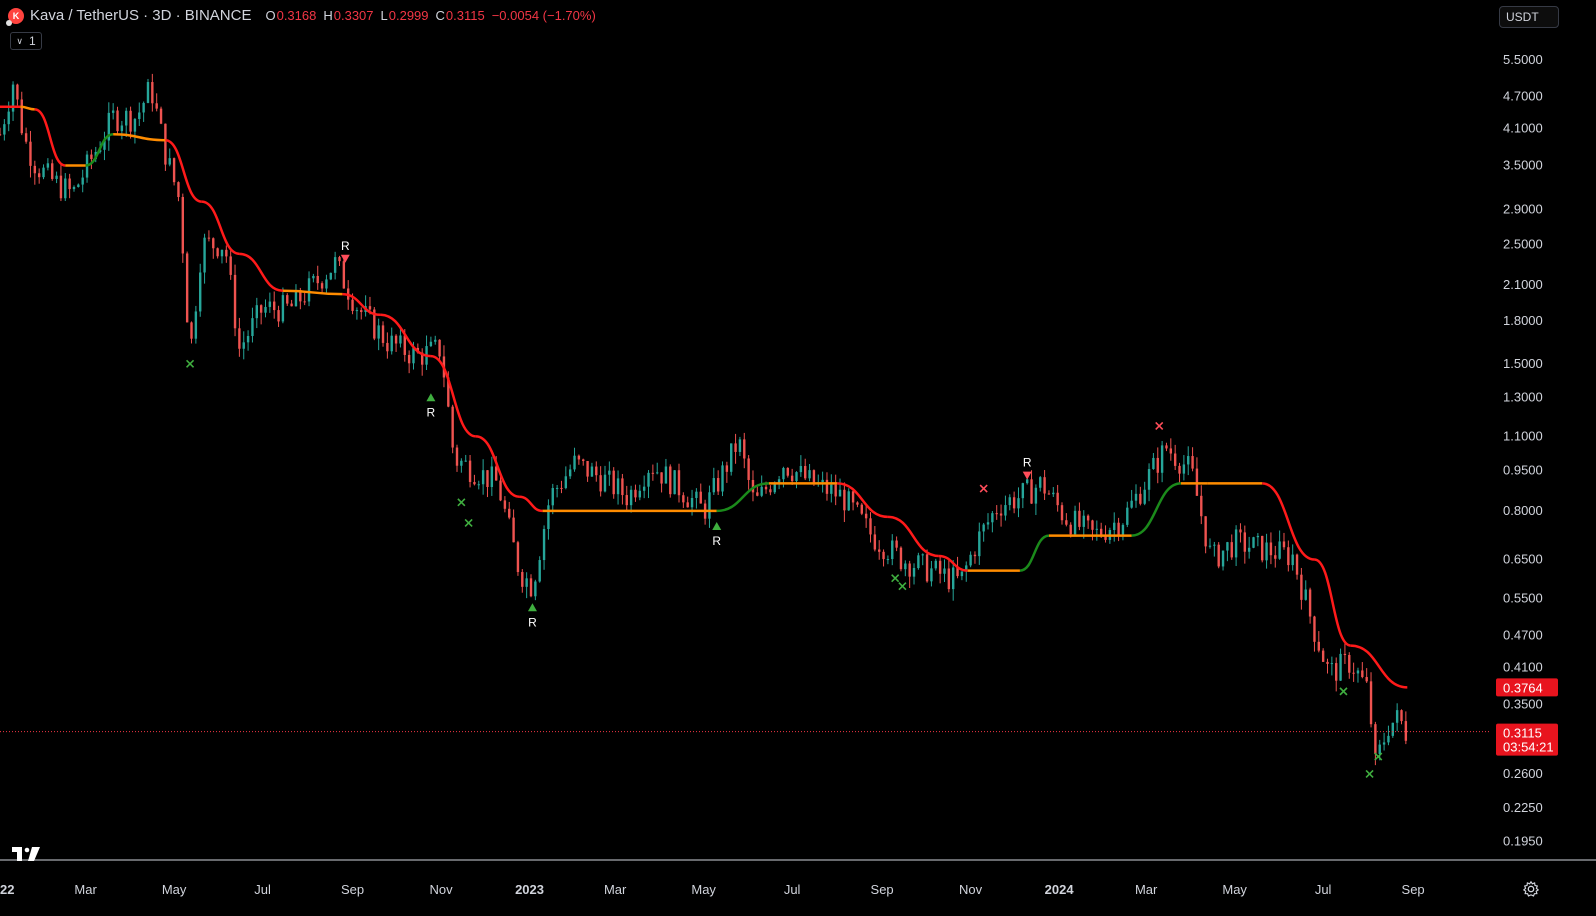 The width and height of the screenshot is (1596, 916). Describe the element at coordinates (1523, 165) in the screenshot. I see `y-tick-label: 3.5000` at that location.